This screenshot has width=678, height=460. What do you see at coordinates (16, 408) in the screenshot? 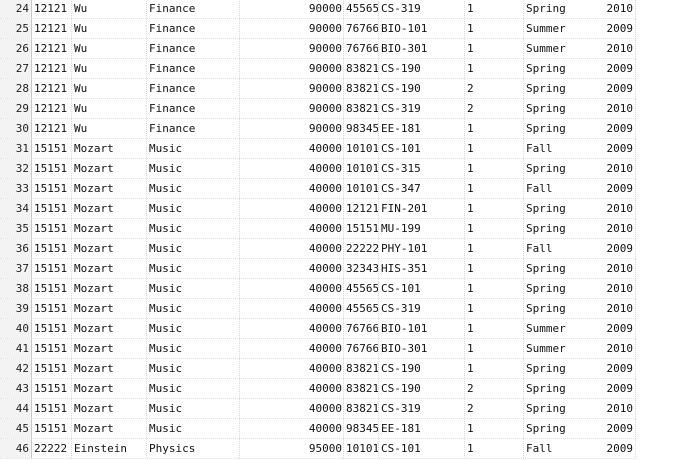
I see `row-number: 44` at bounding box center [16, 408].